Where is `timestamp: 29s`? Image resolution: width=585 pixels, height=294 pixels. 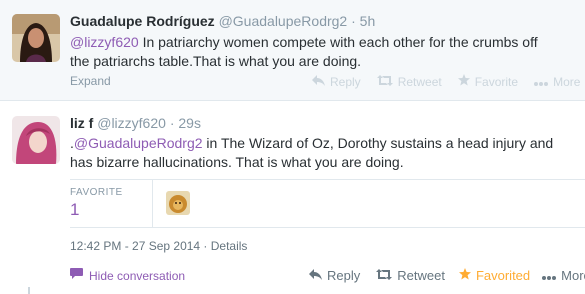 timestamp: 29s is located at coordinates (189, 123).